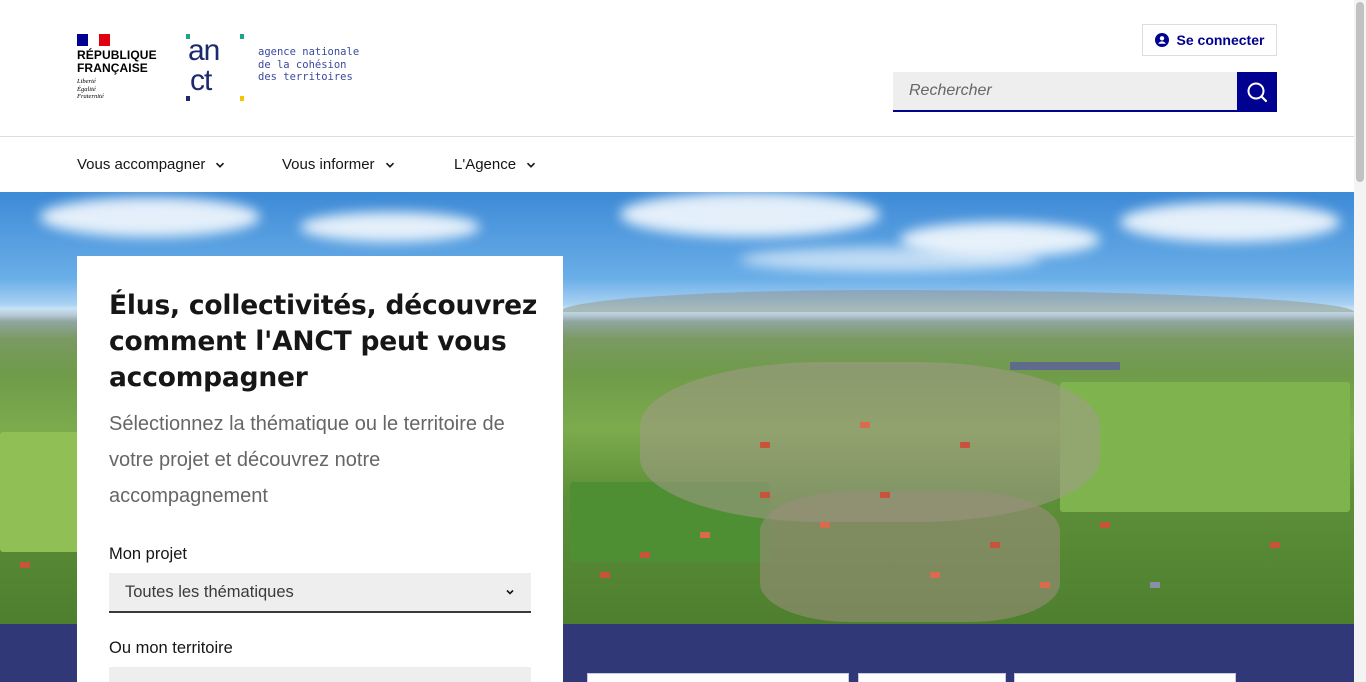 The width and height of the screenshot is (1366, 682). Describe the element at coordinates (910, 557) in the screenshot. I see `village-area` at that location.